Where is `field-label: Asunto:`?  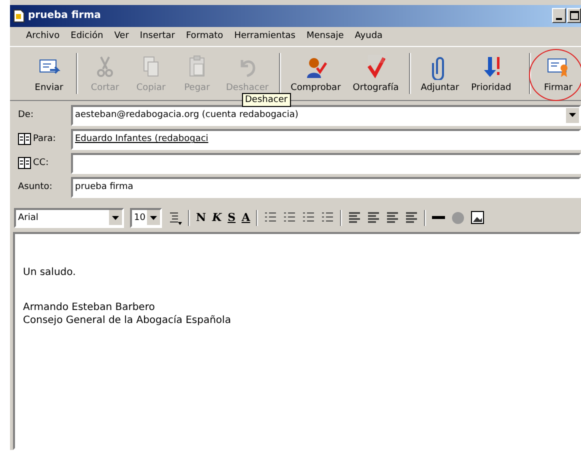
field-label: Asunto: is located at coordinates (35, 187).